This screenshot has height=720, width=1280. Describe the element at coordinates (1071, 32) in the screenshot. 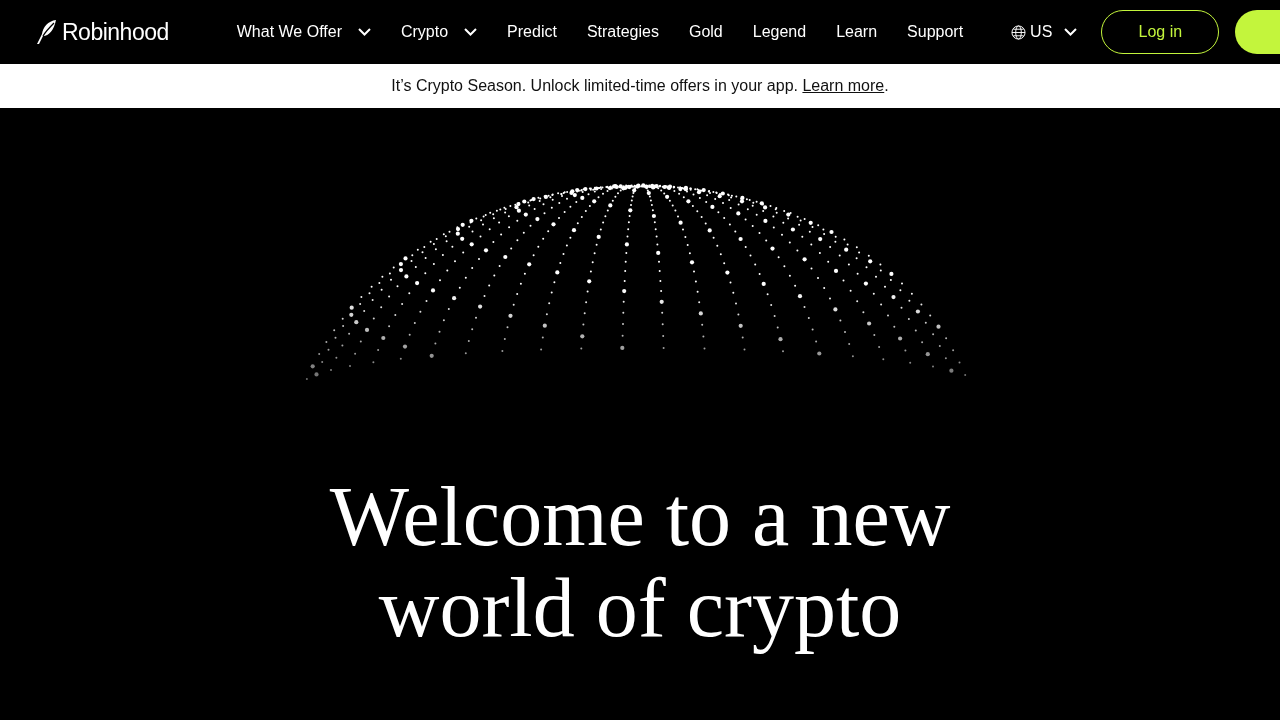

I see `chevron-down-icon` at that location.